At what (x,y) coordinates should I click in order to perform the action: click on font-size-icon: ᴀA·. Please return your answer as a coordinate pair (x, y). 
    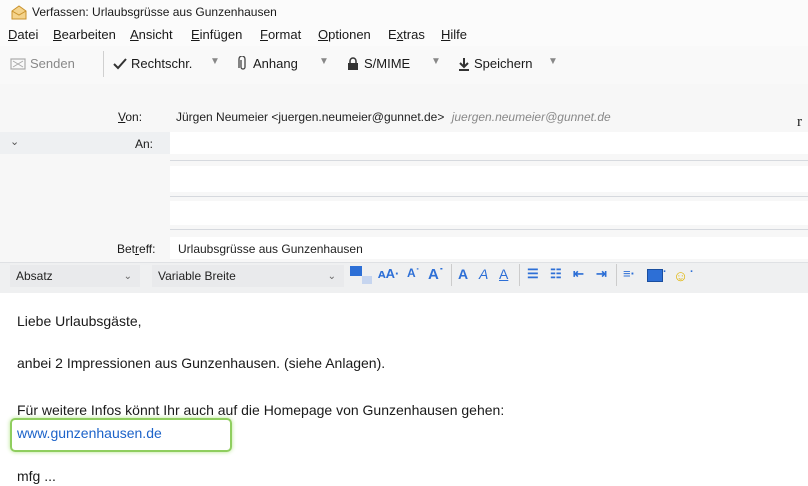
    Looking at the image, I should click on (388, 273).